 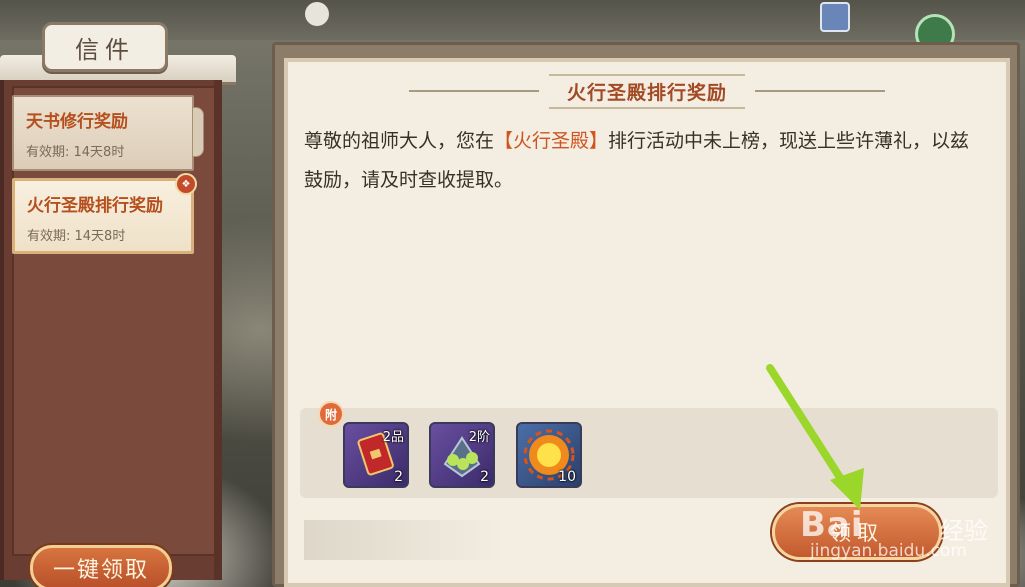 I want to click on green-arrow-annotation, so click(x=815, y=437).